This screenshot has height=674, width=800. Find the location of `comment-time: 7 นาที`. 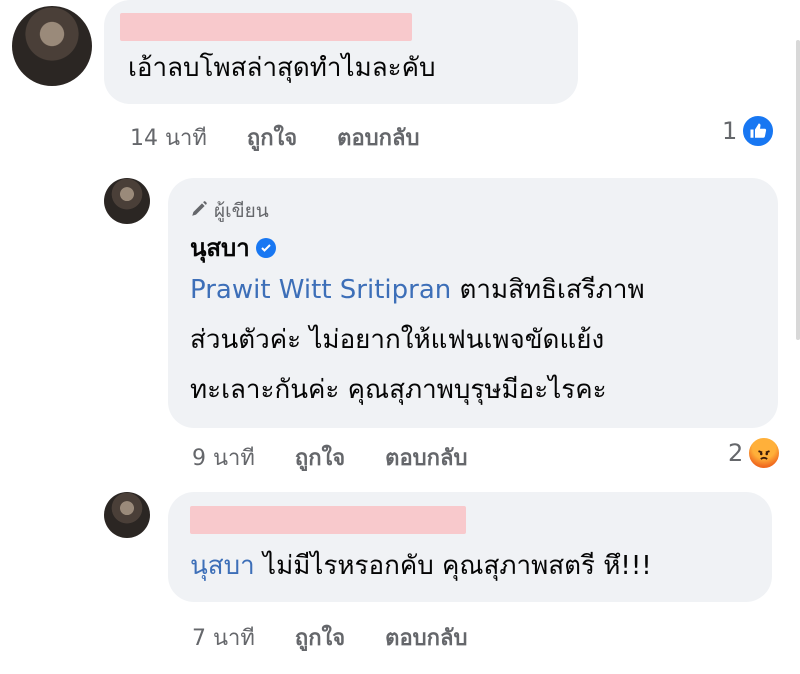

comment-time: 7 นาที is located at coordinates (223, 637).